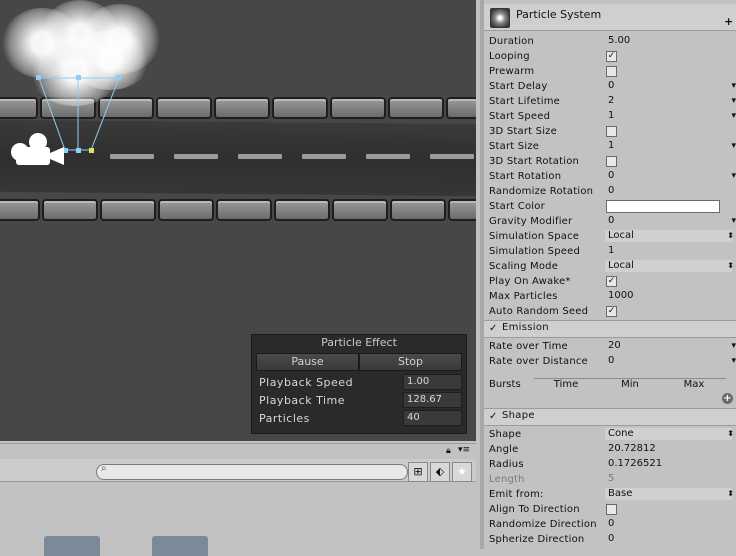 The image size is (736, 556). I want to click on start-lifetime-row: Start Lifetime 2, so click(612, 101).